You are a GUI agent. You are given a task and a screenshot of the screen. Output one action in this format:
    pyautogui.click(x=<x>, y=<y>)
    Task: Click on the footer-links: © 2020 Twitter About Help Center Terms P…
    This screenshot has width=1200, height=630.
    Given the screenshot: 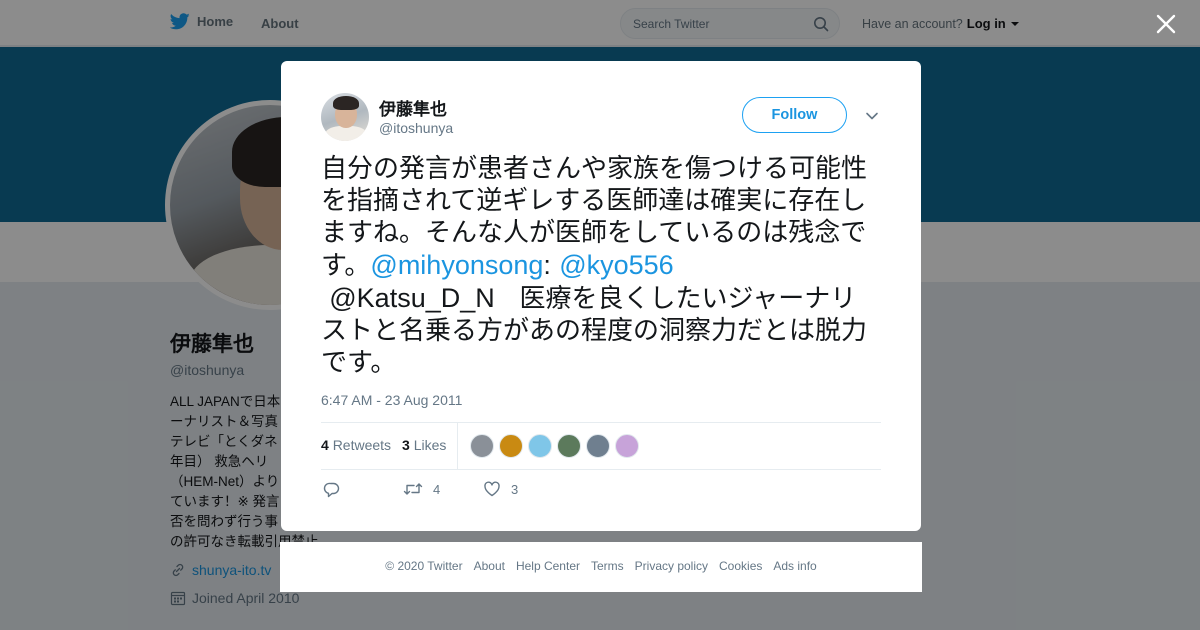 What is the action you would take?
    pyautogui.click(x=601, y=566)
    